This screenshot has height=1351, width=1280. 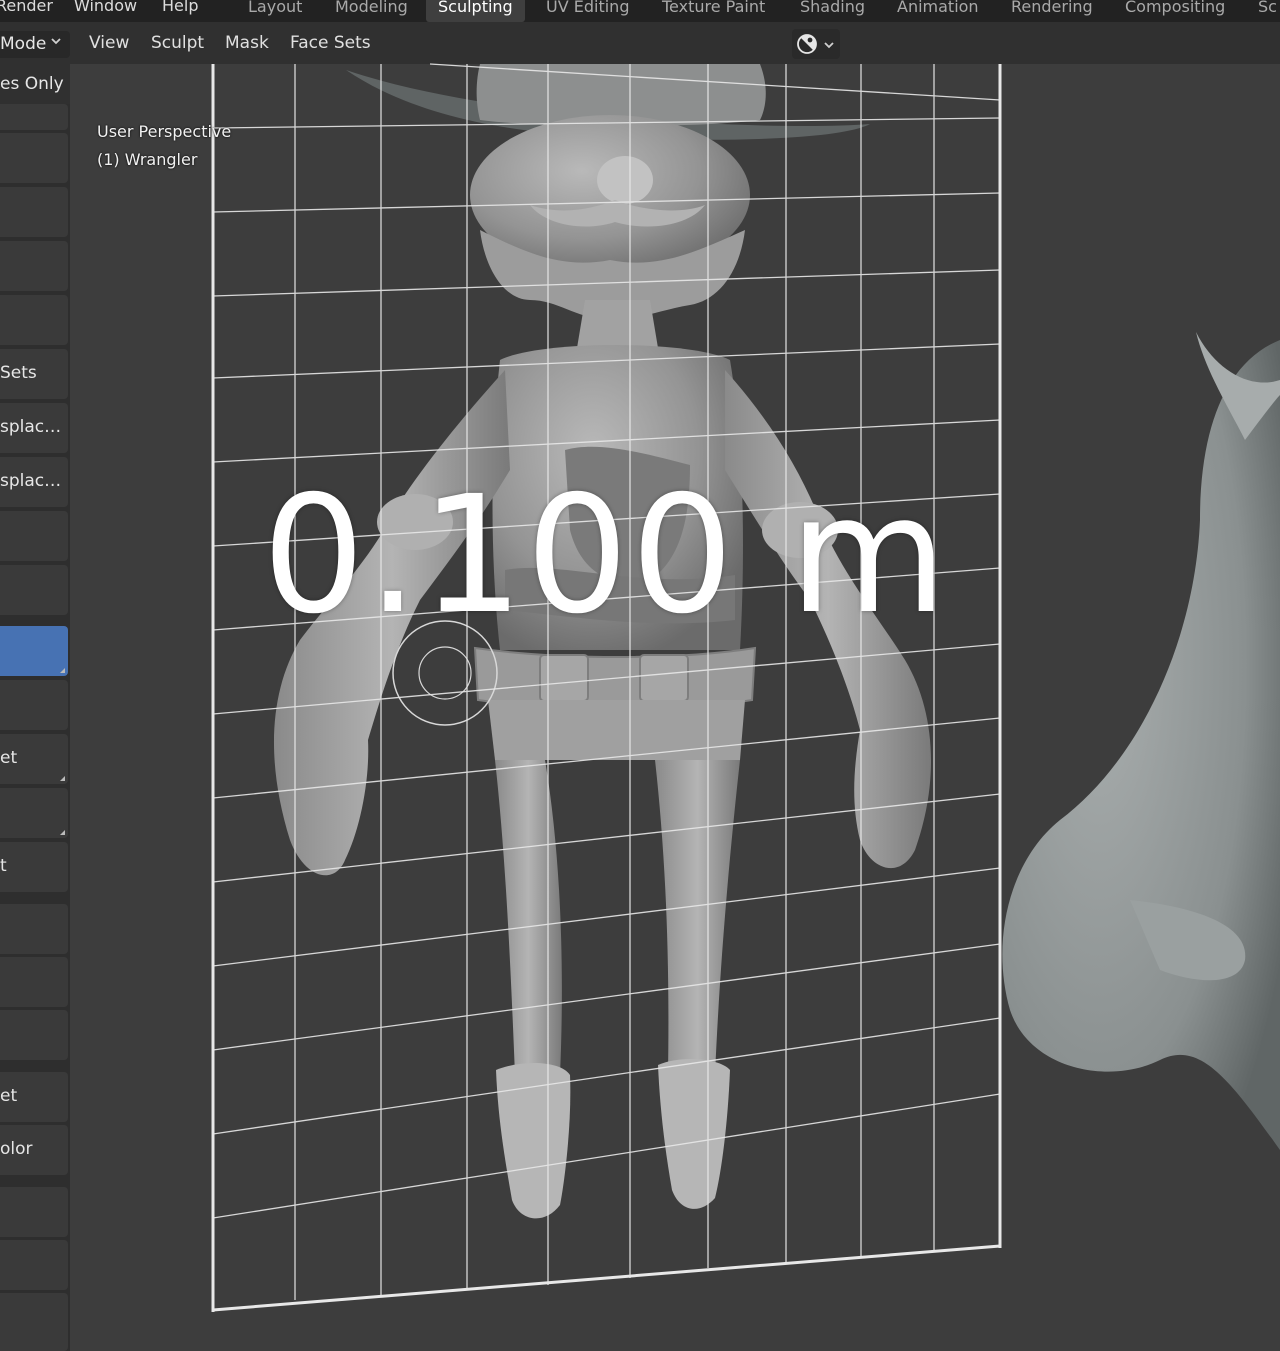 I want to click on active-object-label: (1) Wrangler, so click(x=147, y=159).